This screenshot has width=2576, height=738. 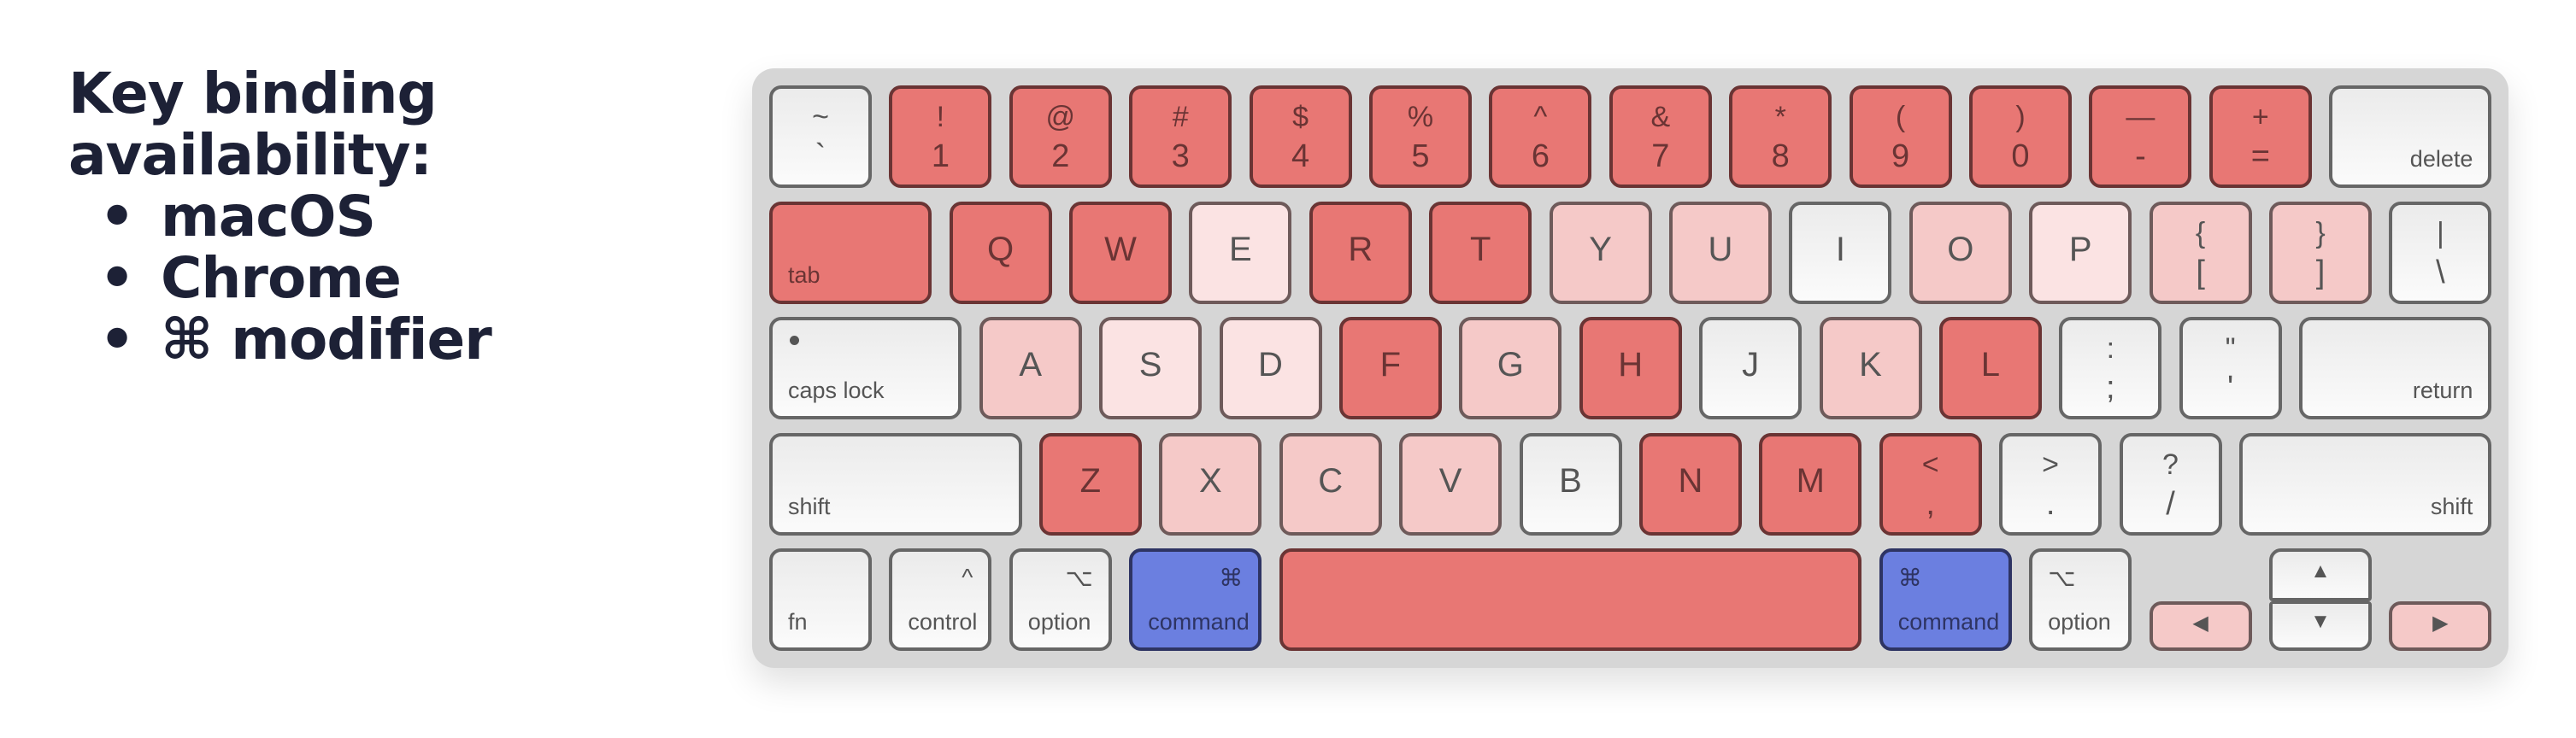 I want to click on key-rshift: shift, so click(x=2365, y=484).